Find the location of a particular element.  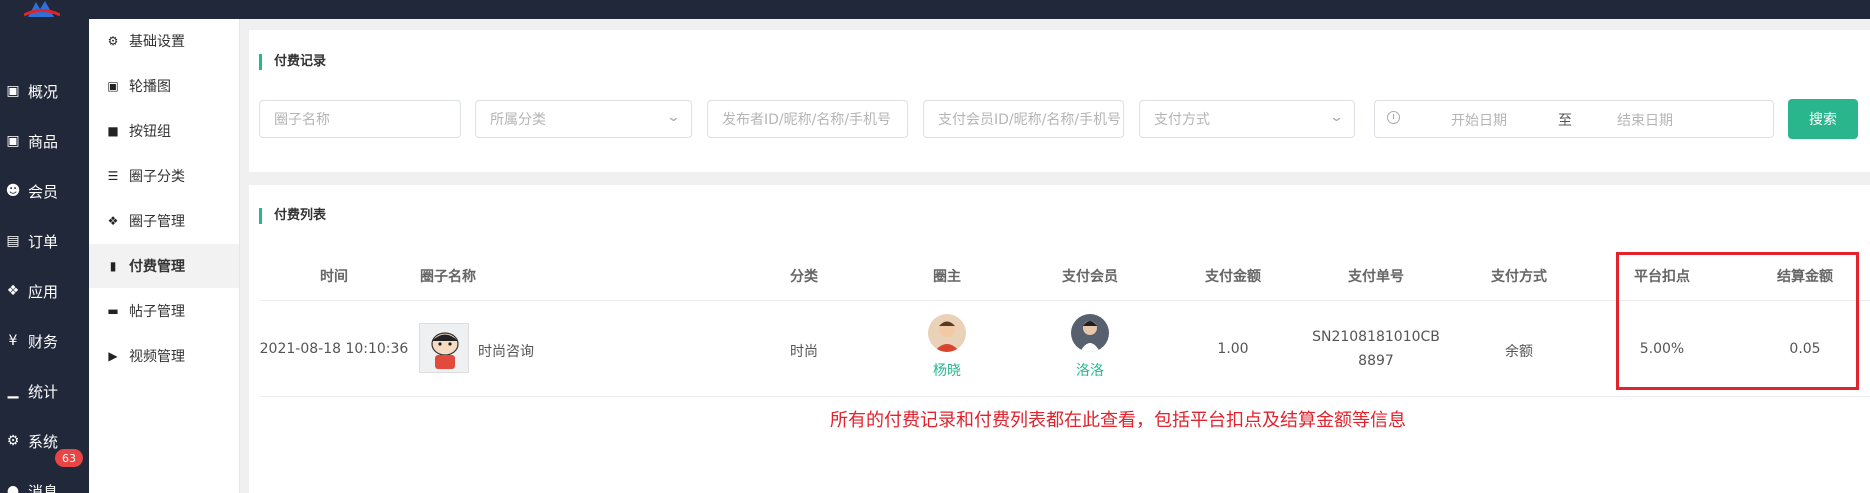

date-range-picker: 开始日期 至 结束日期 is located at coordinates (1574, 119).